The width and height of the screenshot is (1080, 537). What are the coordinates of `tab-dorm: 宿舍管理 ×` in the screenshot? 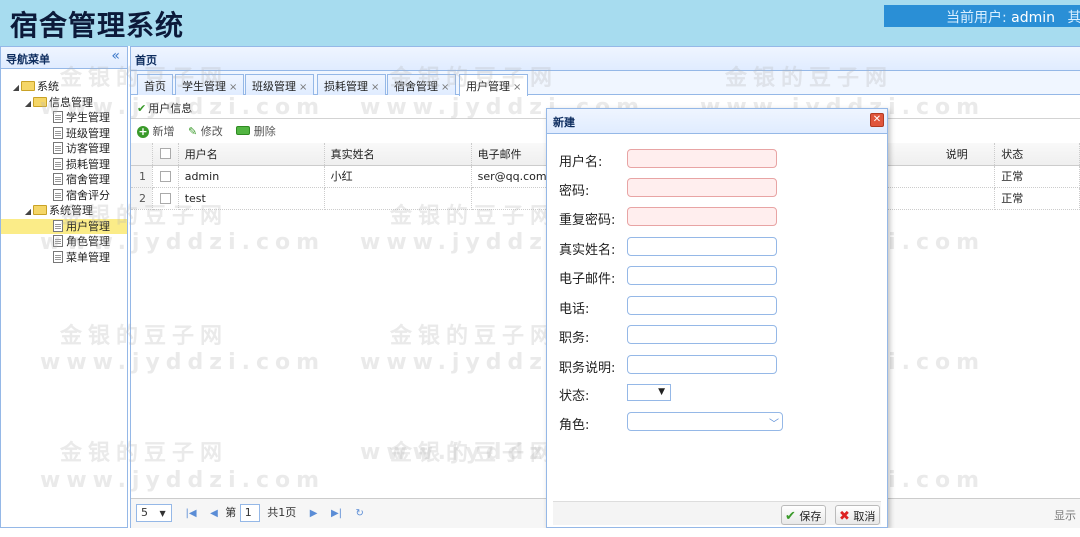 It's located at (422, 84).